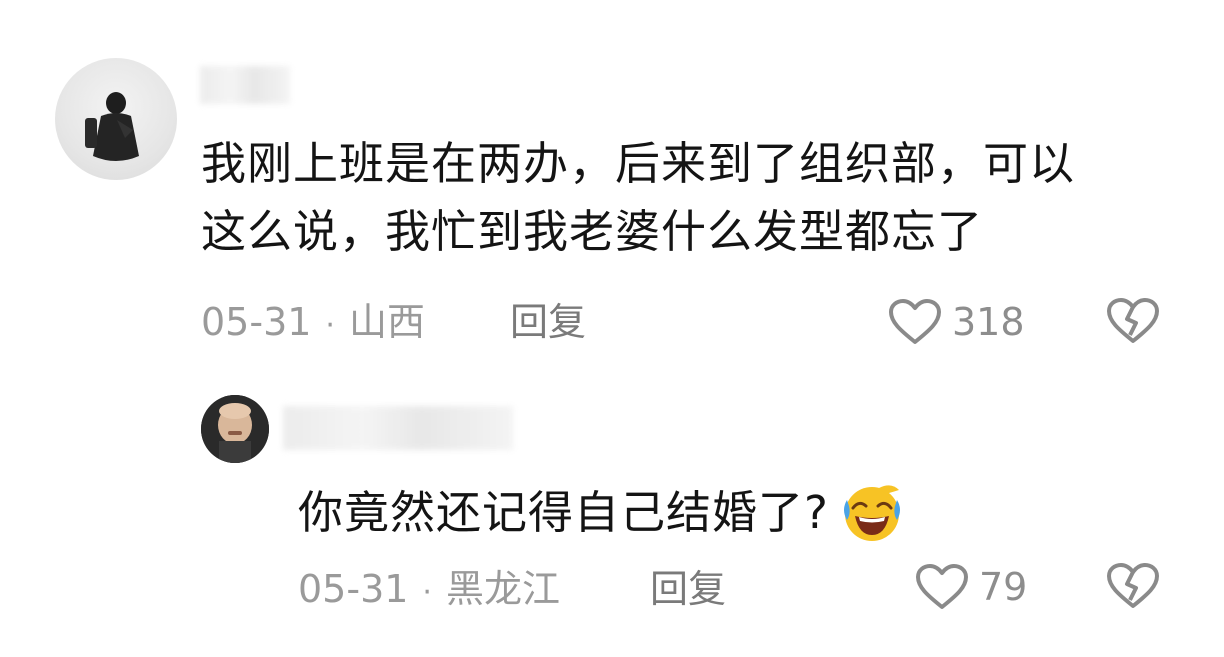  What do you see at coordinates (688, 589) in the screenshot?
I see `reply-reply-button: 回复` at bounding box center [688, 589].